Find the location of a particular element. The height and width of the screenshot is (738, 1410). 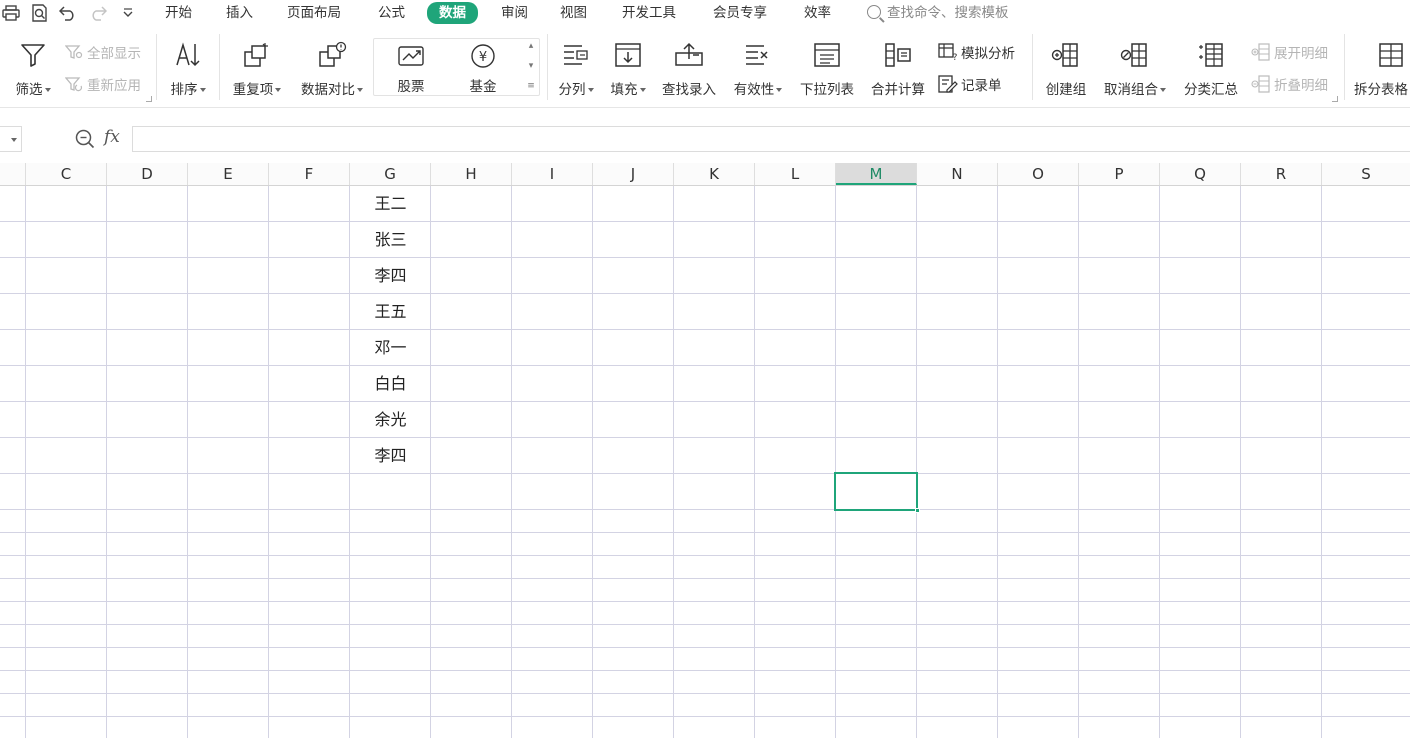

cell-g7: 余光 is located at coordinates (390, 420).